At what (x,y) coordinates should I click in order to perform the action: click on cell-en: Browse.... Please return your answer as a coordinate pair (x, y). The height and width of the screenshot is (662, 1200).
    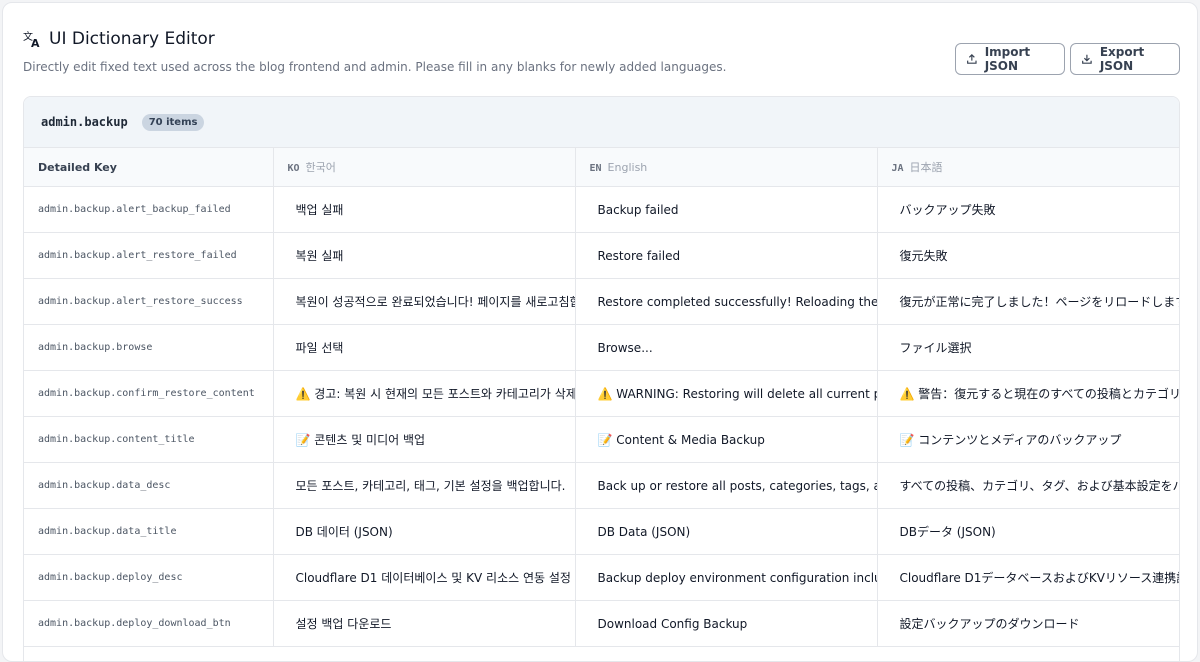
    Looking at the image, I should click on (726, 347).